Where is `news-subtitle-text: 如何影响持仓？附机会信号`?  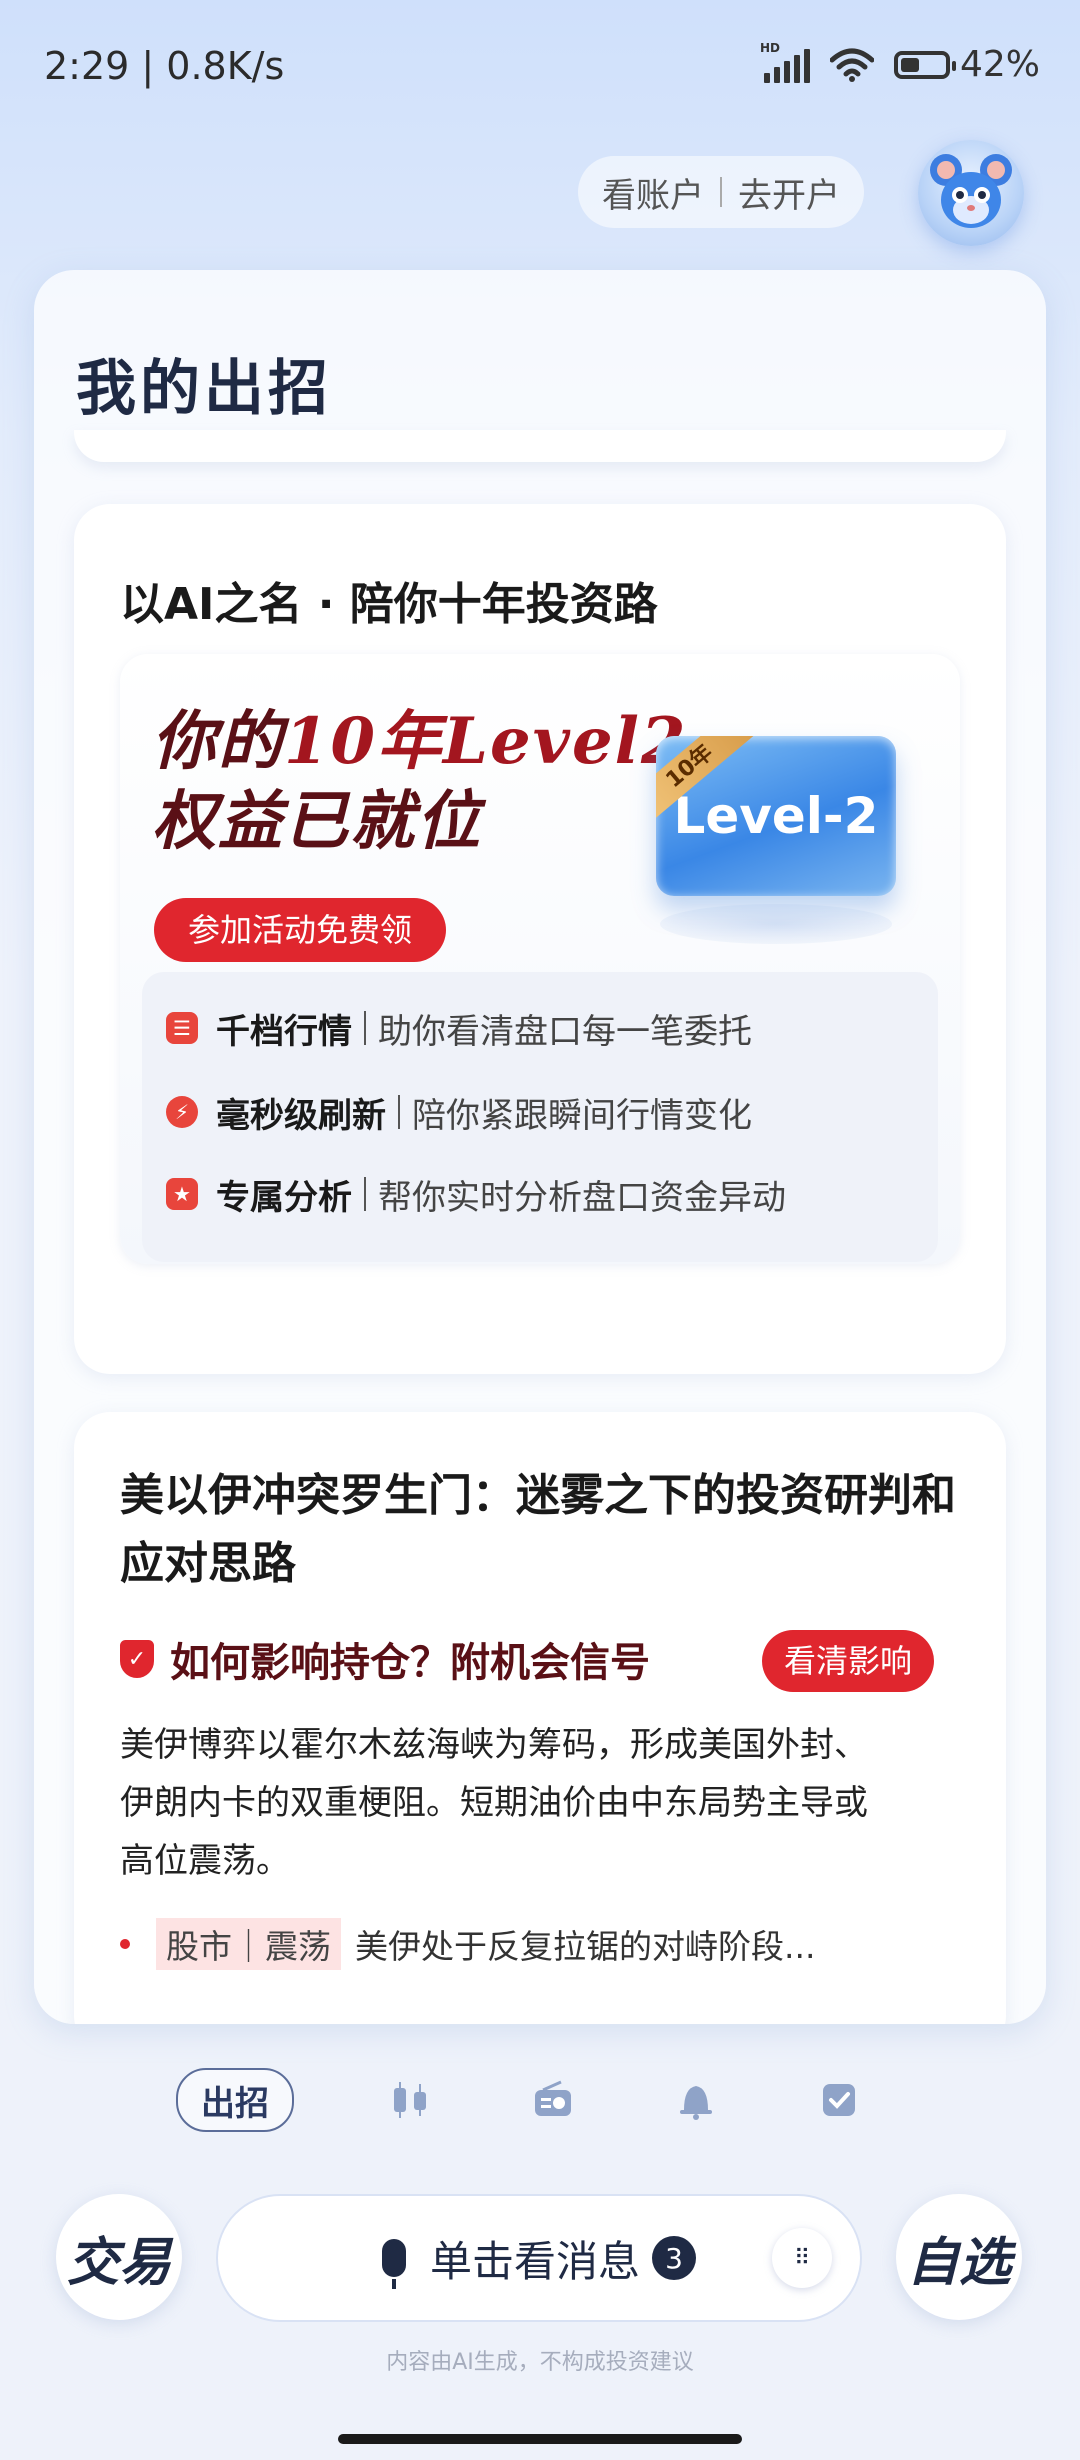
news-subtitle-text: 如何影响持仓？附机会信号 is located at coordinates (410, 1663).